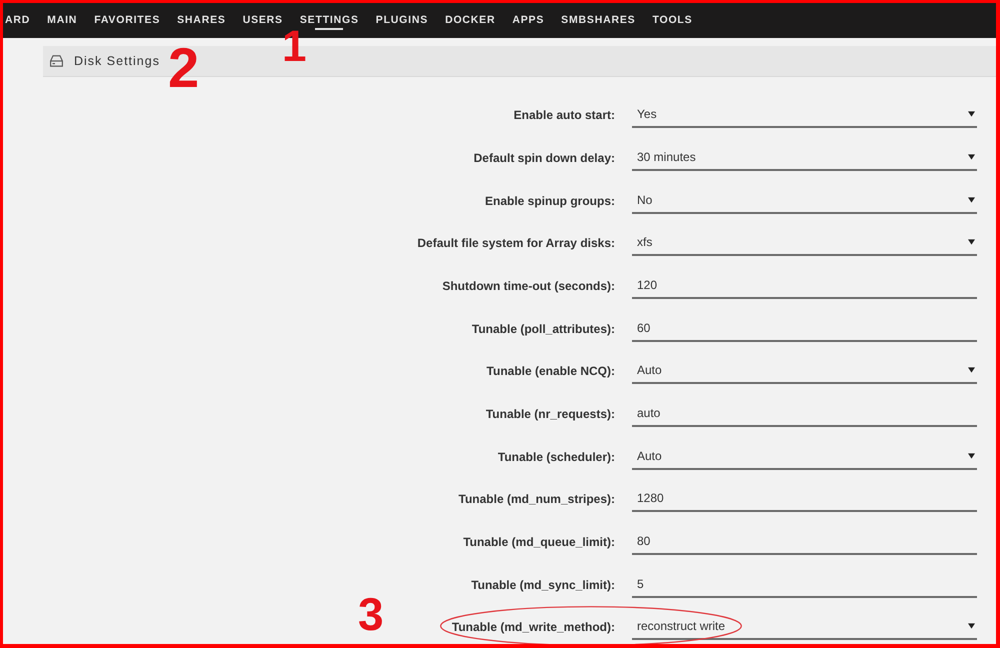 The height and width of the screenshot is (648, 1000). I want to click on nav-tab: MAIN, so click(62, 20).